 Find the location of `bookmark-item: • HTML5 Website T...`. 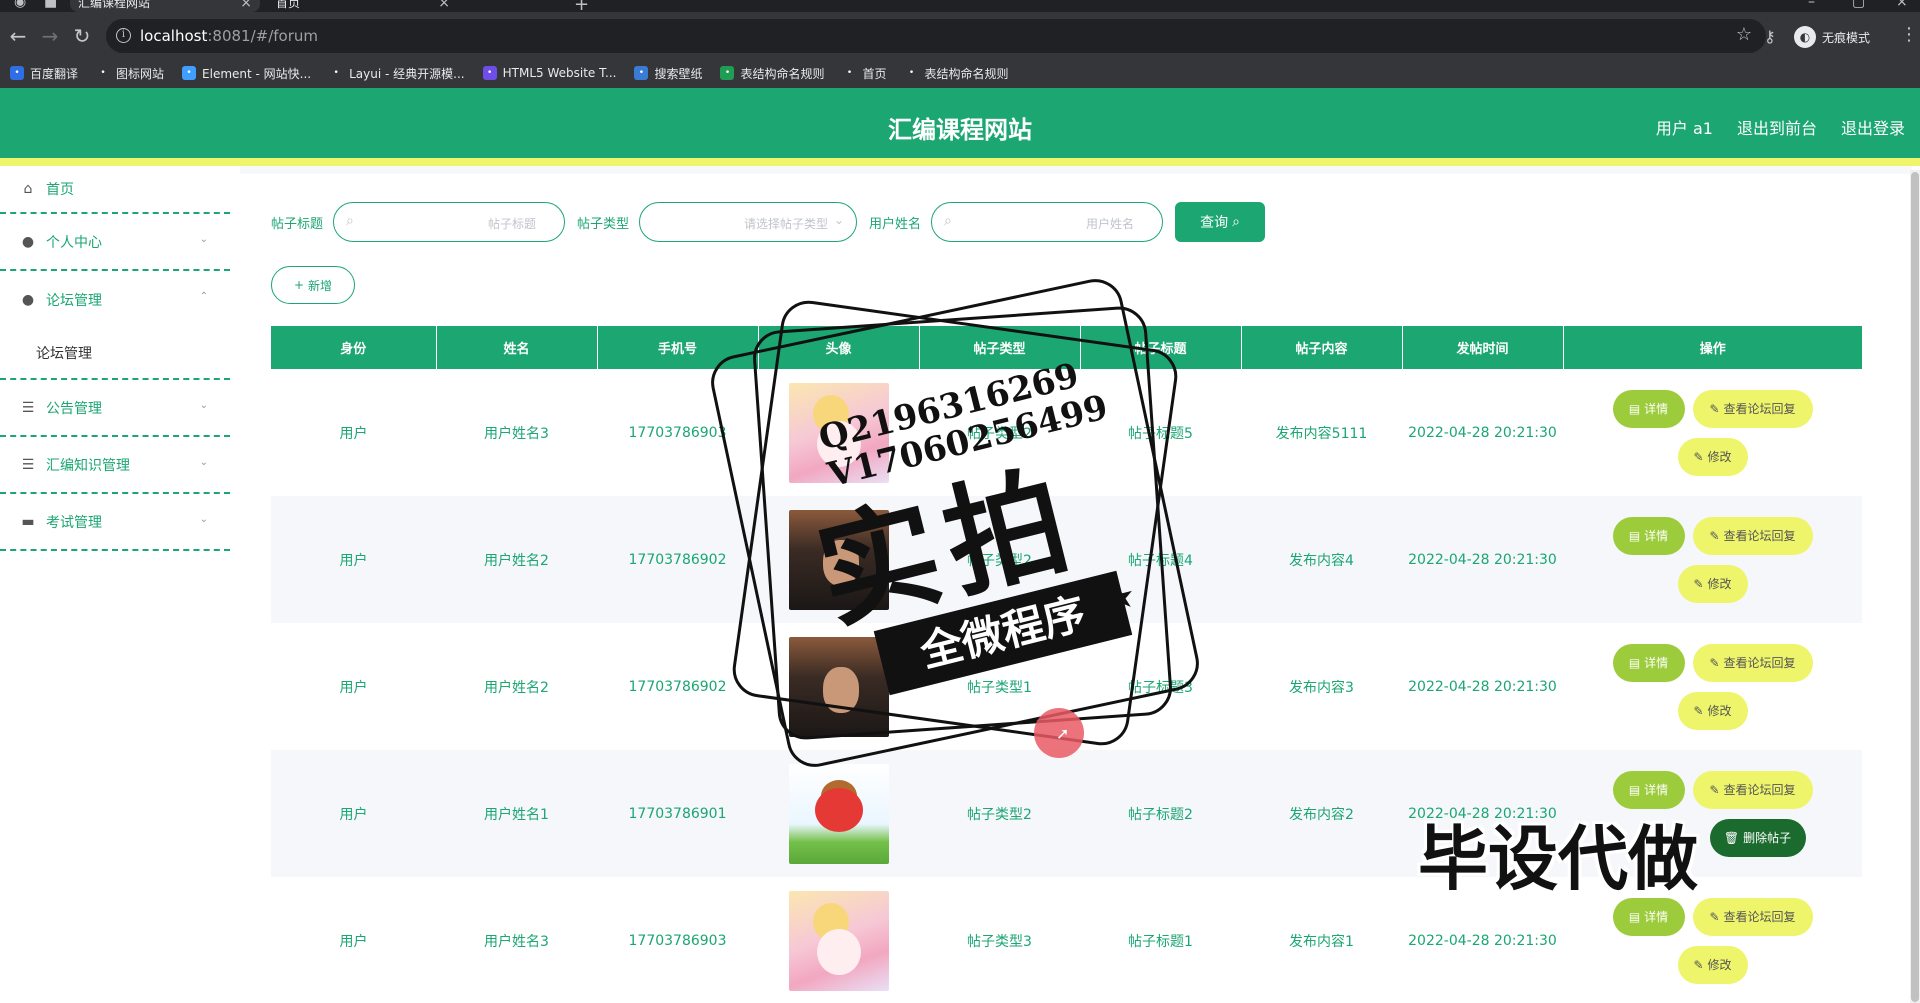

bookmark-item: • HTML5 Website T... is located at coordinates (549, 73).